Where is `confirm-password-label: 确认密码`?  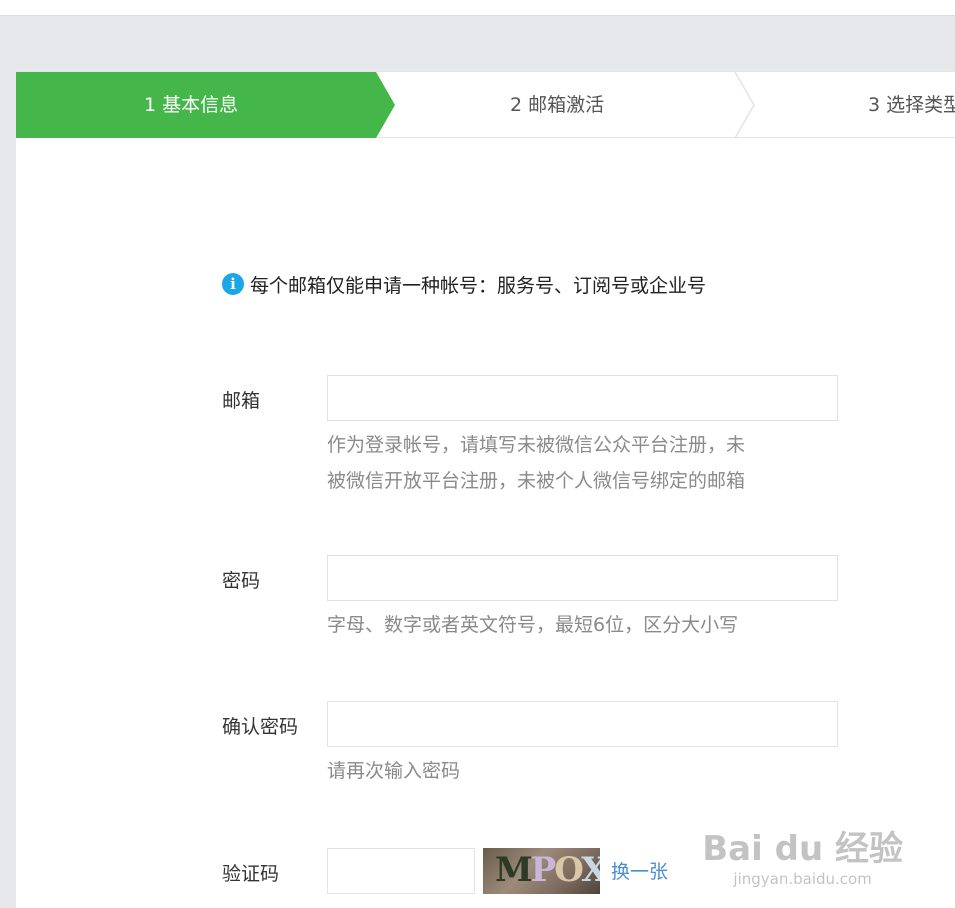
confirm-password-label: 确认密码 is located at coordinates (260, 727).